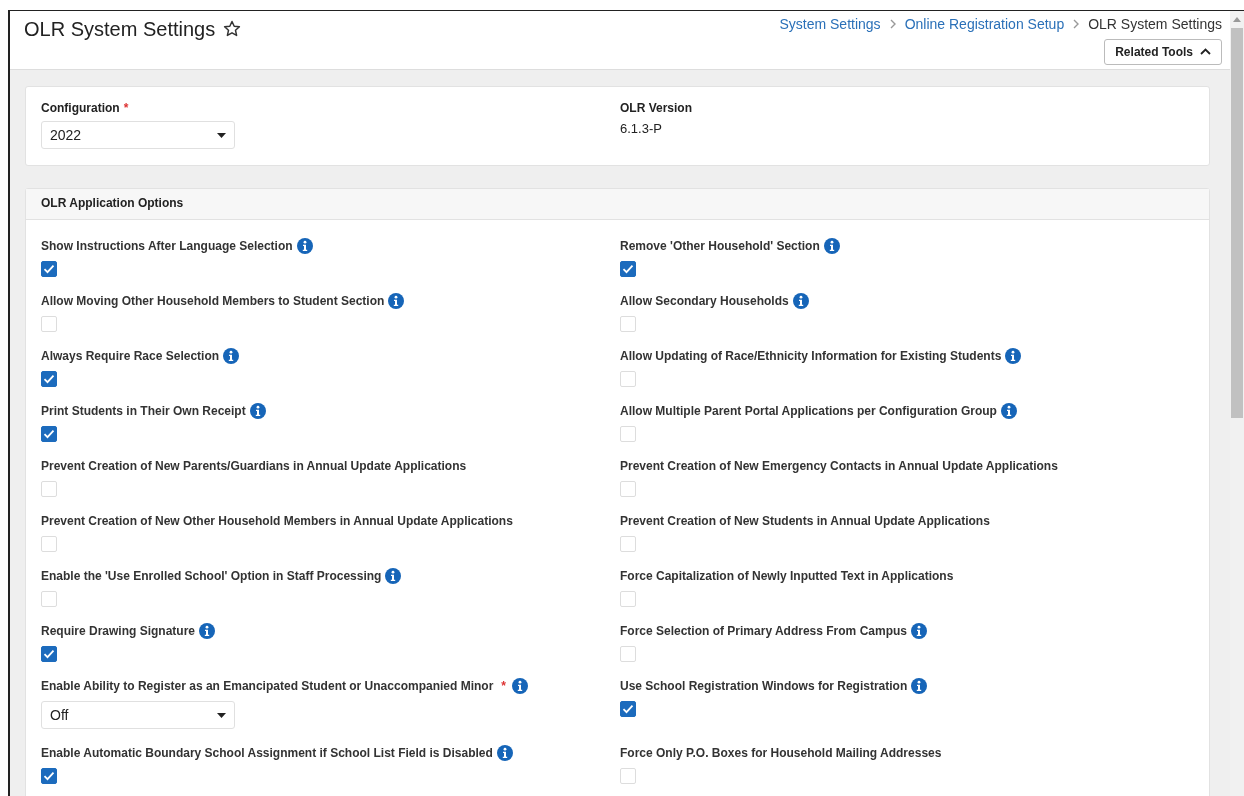 The width and height of the screenshot is (1244, 796). I want to click on option-label: Enable Automatic Boundary School Assignment if School List Field is Disabled, so click(267, 753).